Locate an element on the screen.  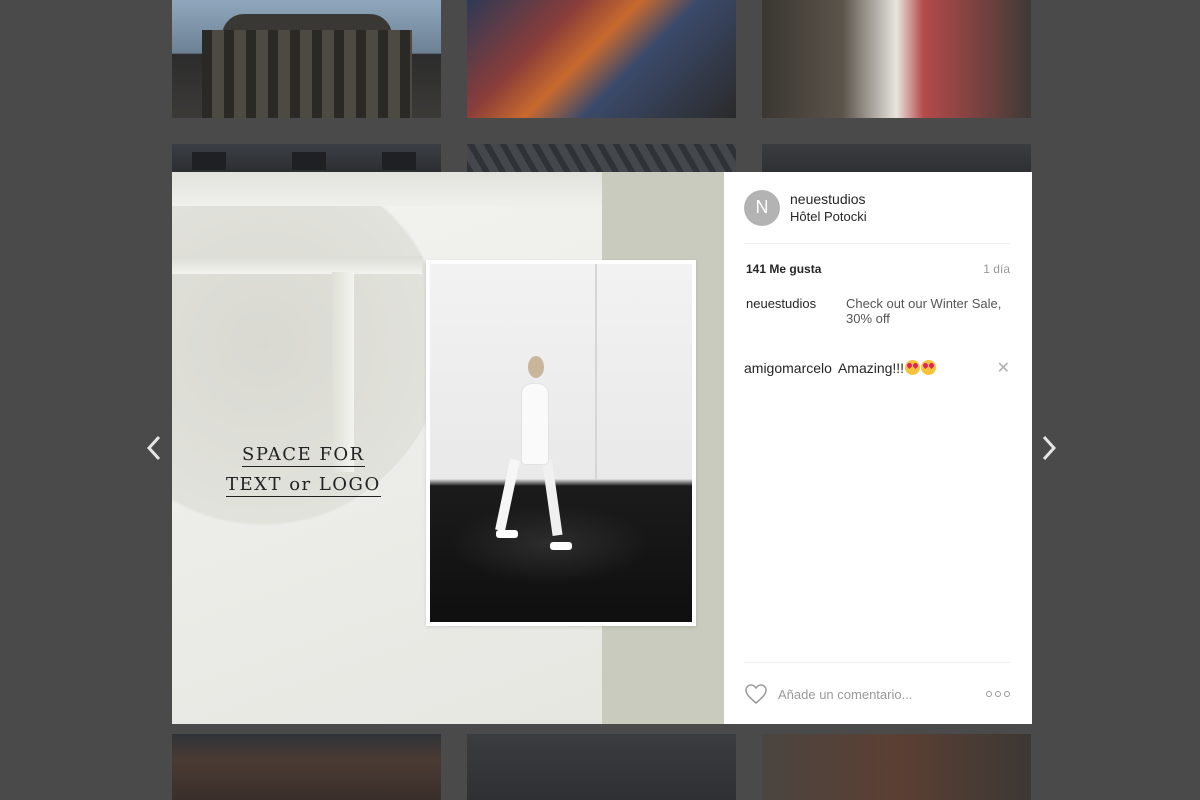
overlay-placeholder-text: SPACE FOR TEXT or LOGO is located at coordinates (303, 470).